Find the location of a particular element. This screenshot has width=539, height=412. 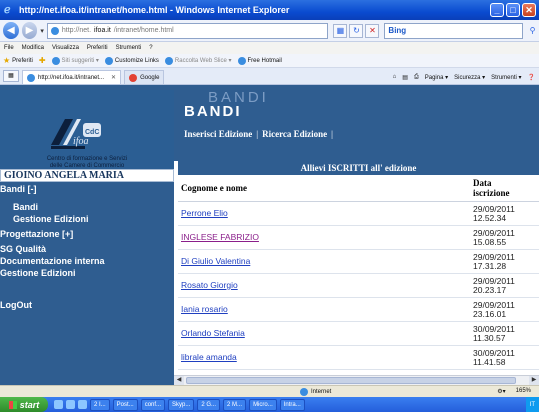

table-row: Orlando Stefania 30/09/2011 11.30.57 is located at coordinates (358, 333).